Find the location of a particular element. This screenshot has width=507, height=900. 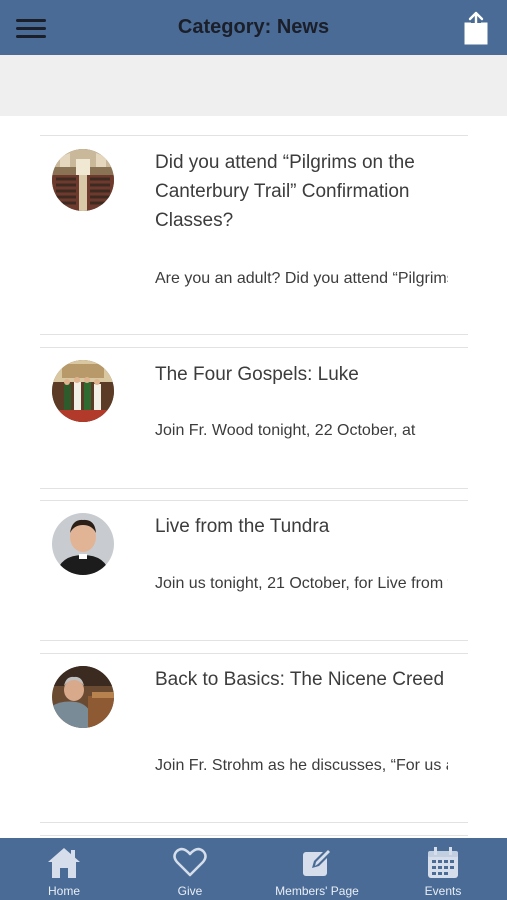

edit-icon is located at coordinates (318, 861).